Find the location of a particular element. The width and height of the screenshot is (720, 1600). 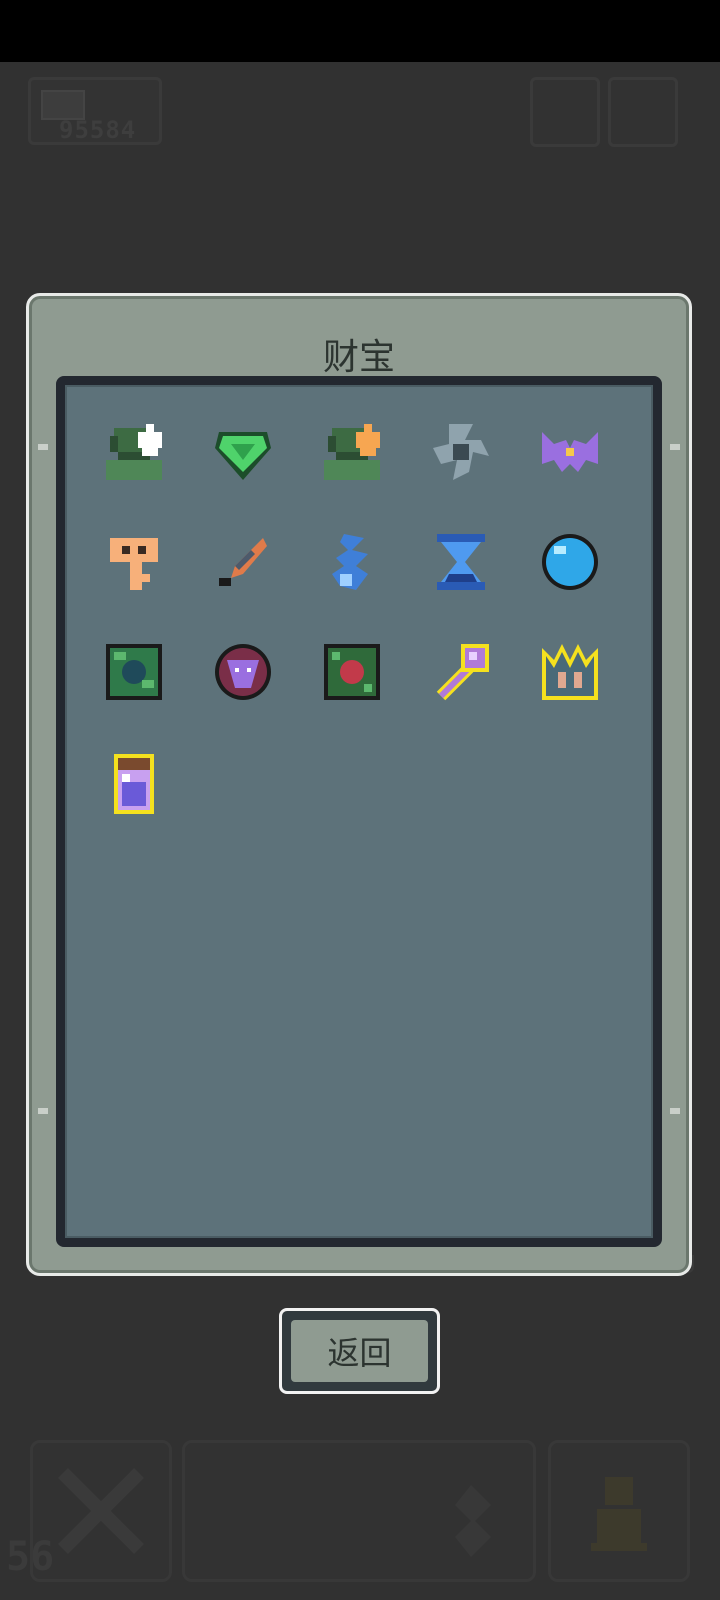

demon-face-medallion-icon is located at coordinates (243, 672).